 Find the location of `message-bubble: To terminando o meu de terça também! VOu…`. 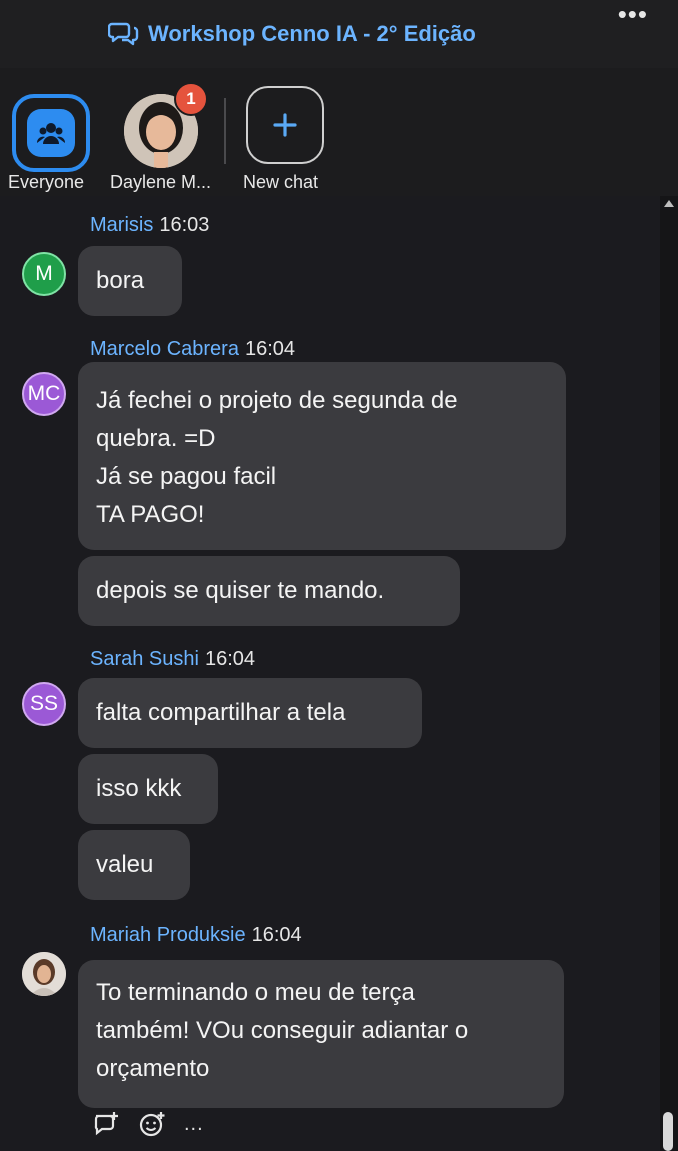

message-bubble: To terminando o meu de terça também! VOu… is located at coordinates (321, 1034).